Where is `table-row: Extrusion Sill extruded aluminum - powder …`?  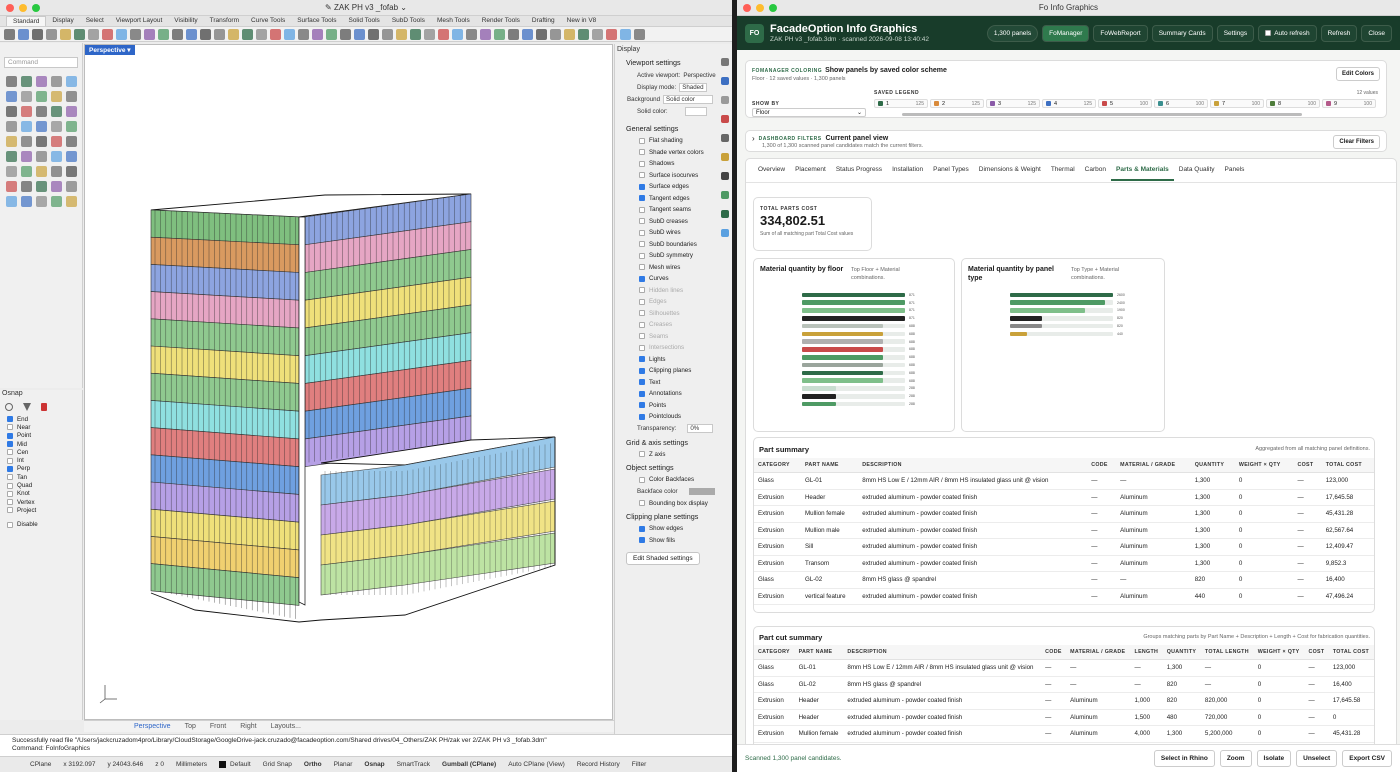 table-row: Extrusion Sill extruded aluminum - powder … is located at coordinates (1064, 547).